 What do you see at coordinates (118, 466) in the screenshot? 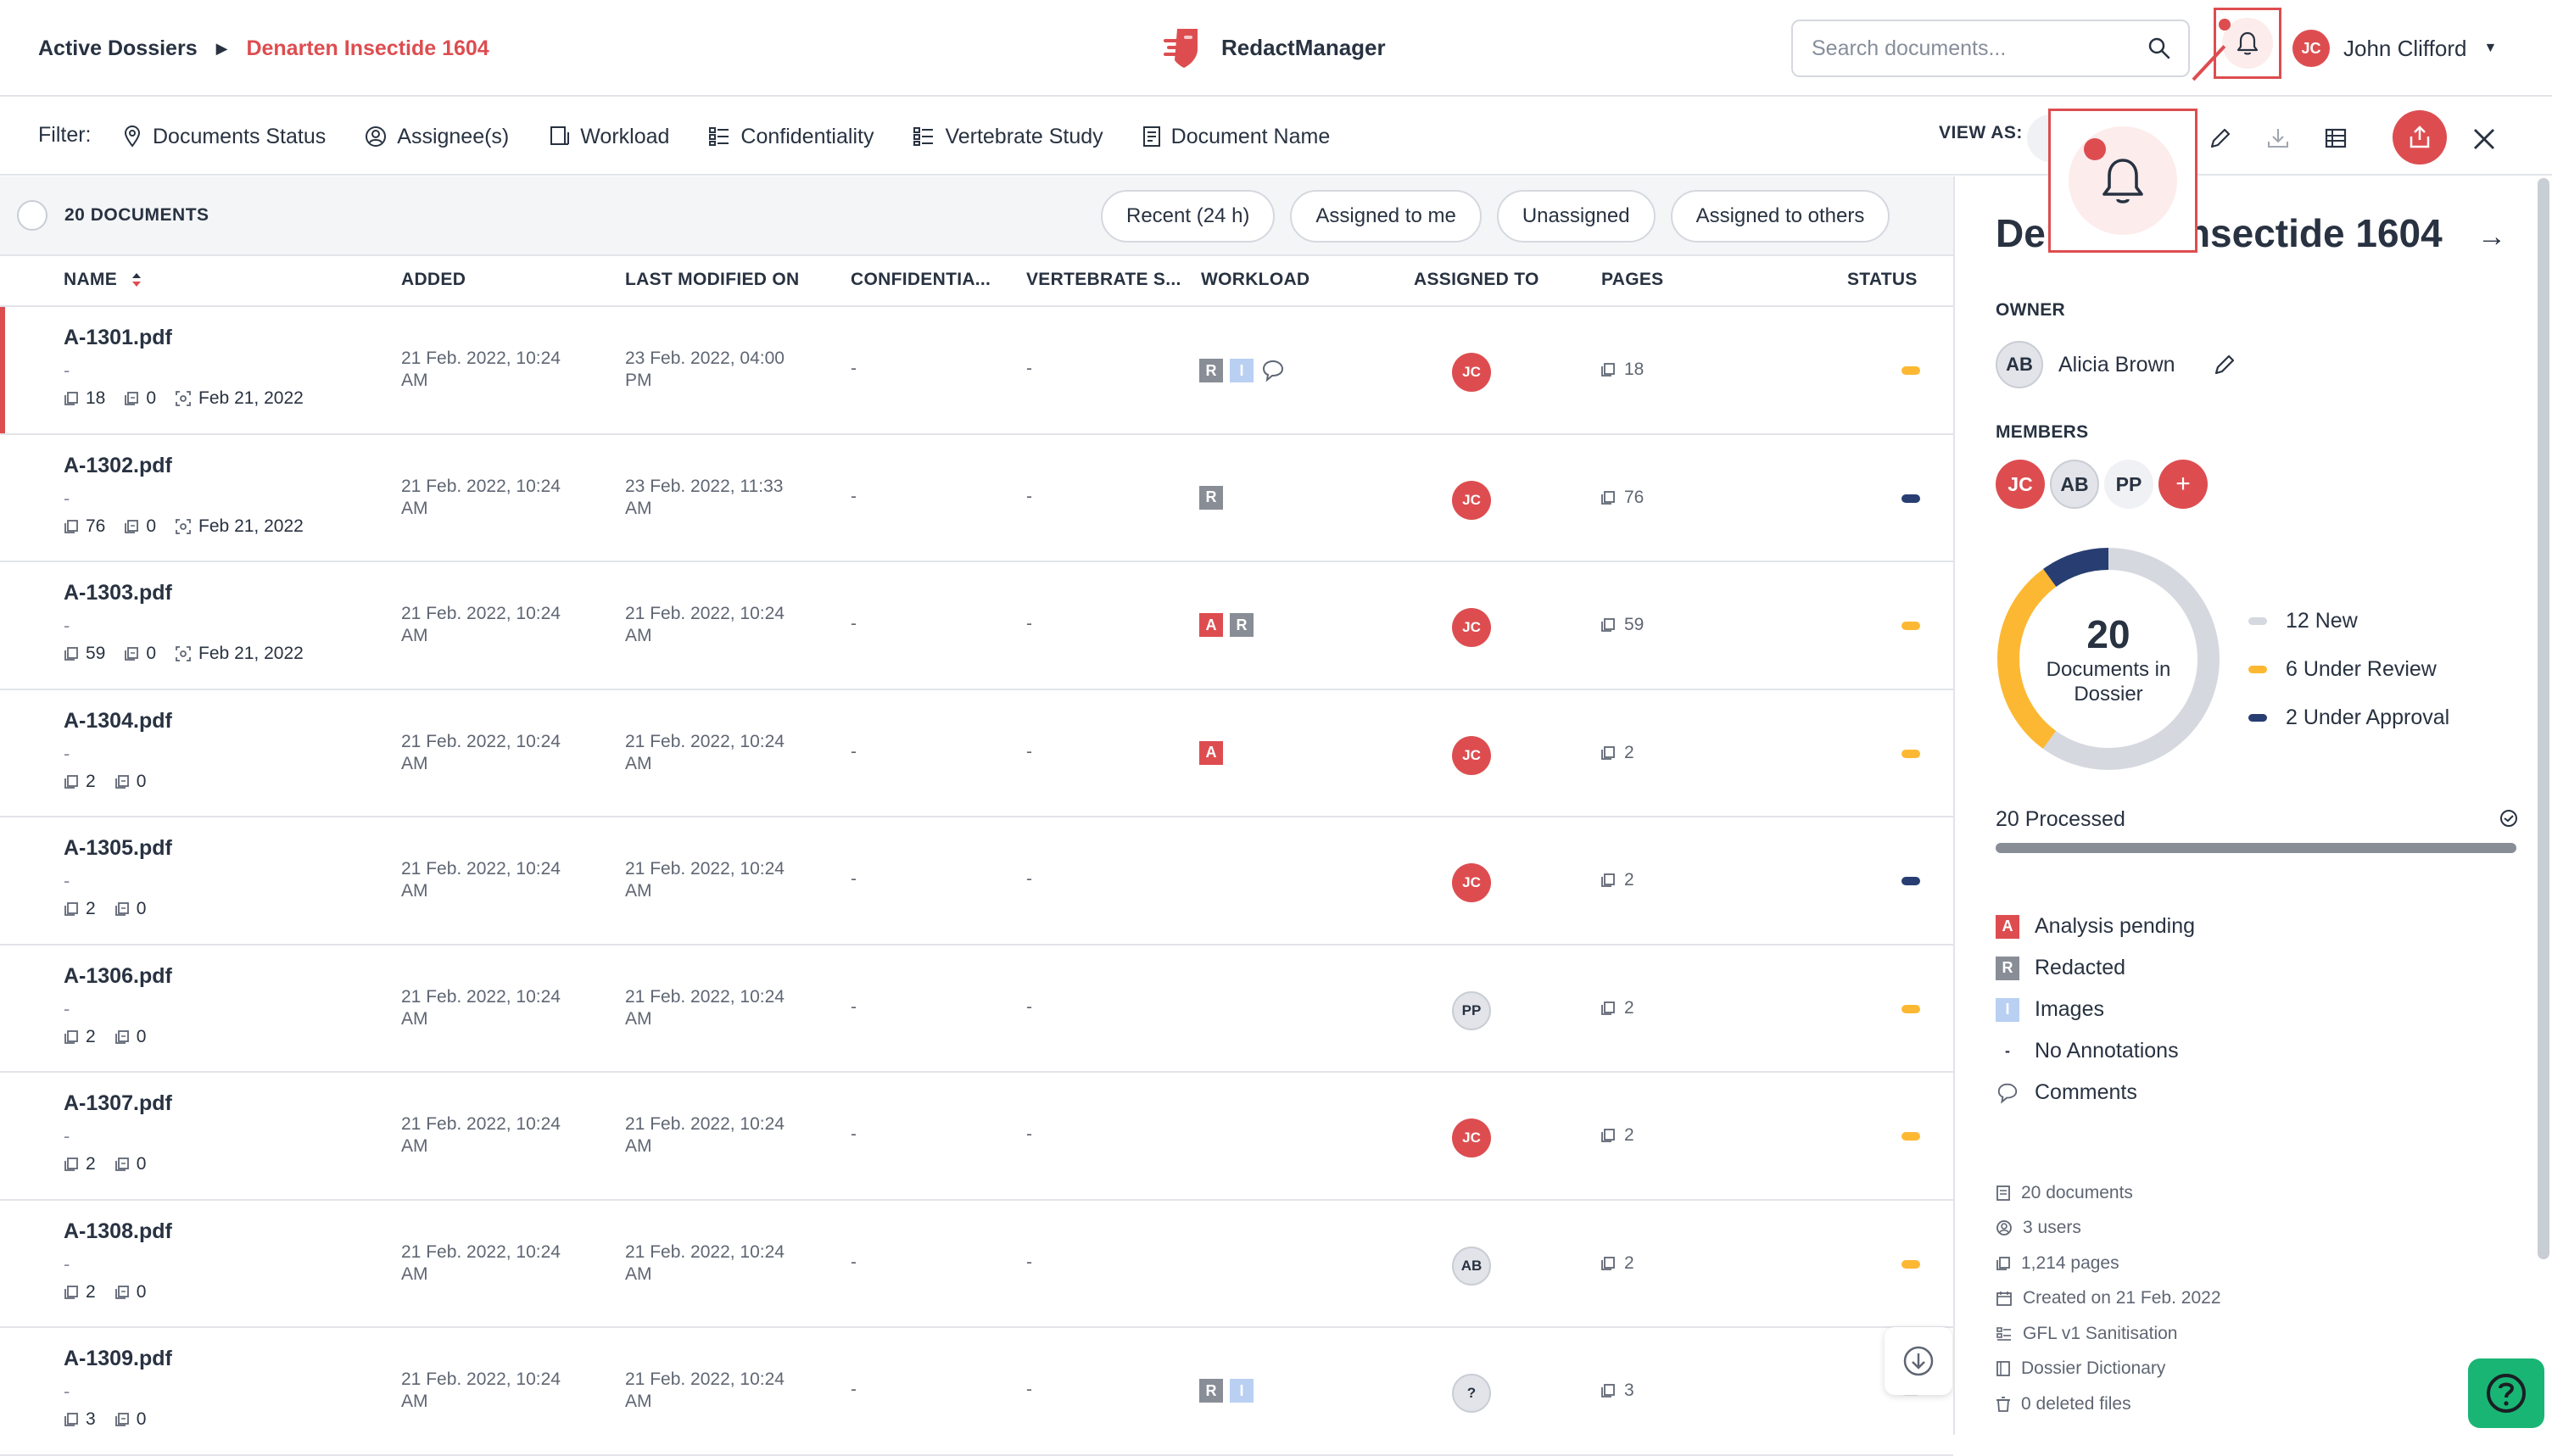
I see `file-name: A-1302.pdf` at bounding box center [118, 466].